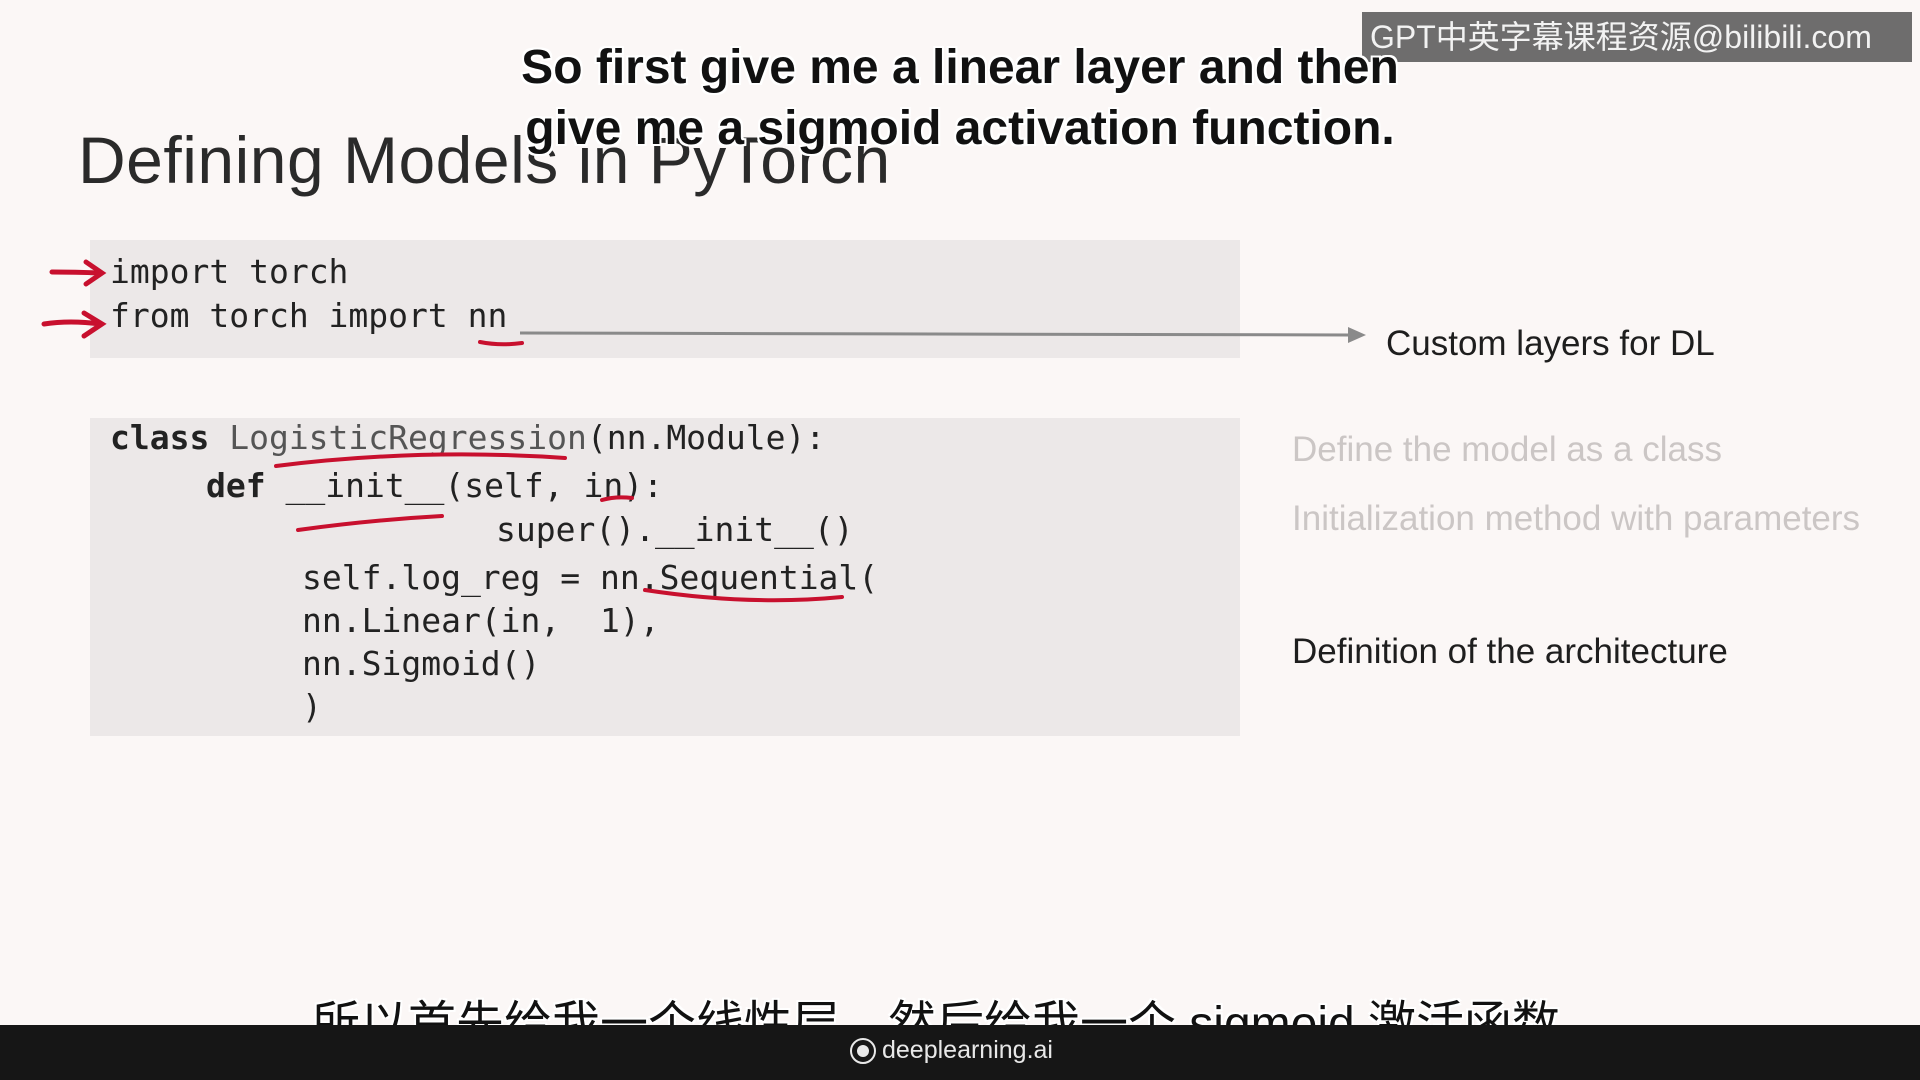 The image size is (1920, 1080). What do you see at coordinates (421, 663) in the screenshot?
I see `code-line-sigmoid: nn.Sigmoid()` at bounding box center [421, 663].